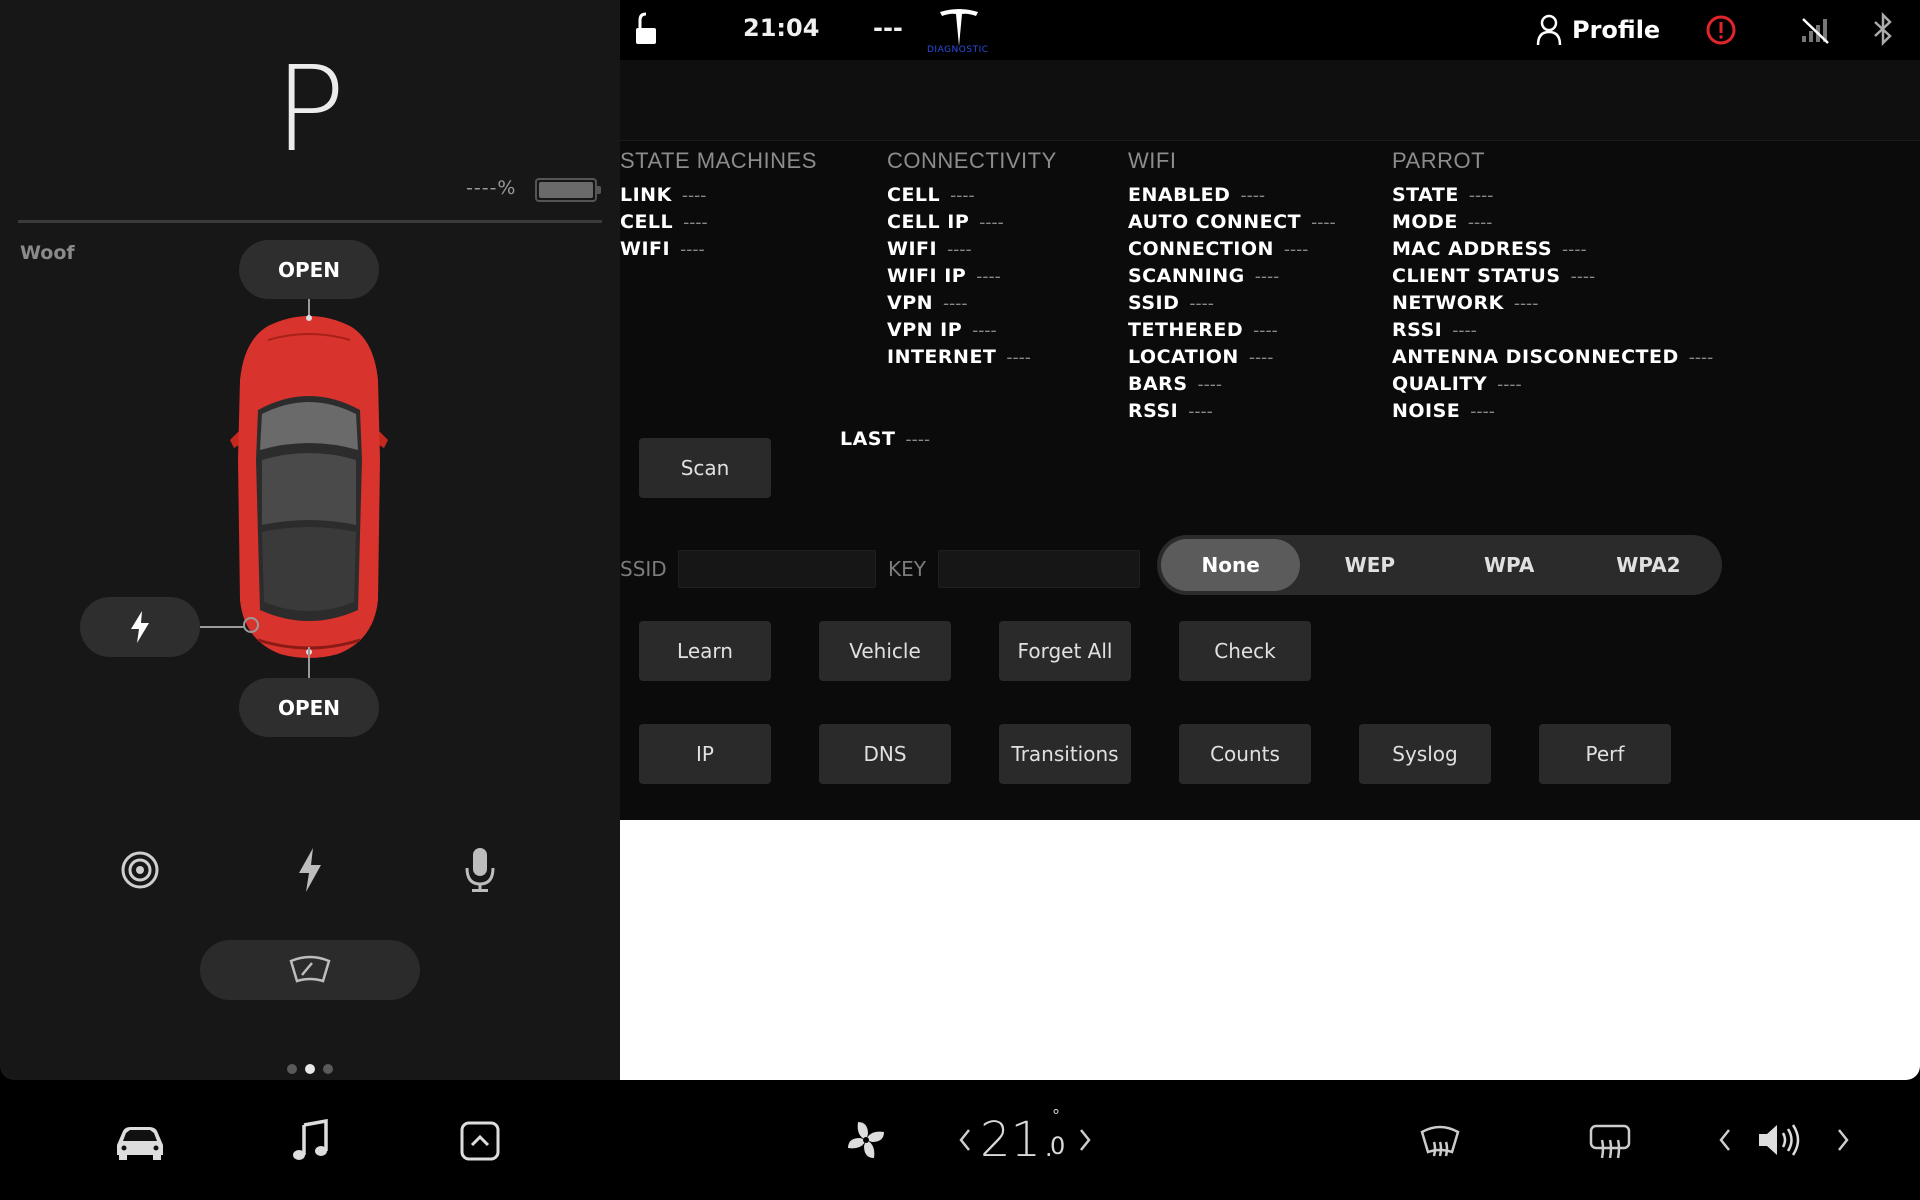 The height and width of the screenshot is (1200, 1920). What do you see at coordinates (1535, 357) in the screenshot?
I see `diag-key: ANTENNA DISCONNECTED` at bounding box center [1535, 357].